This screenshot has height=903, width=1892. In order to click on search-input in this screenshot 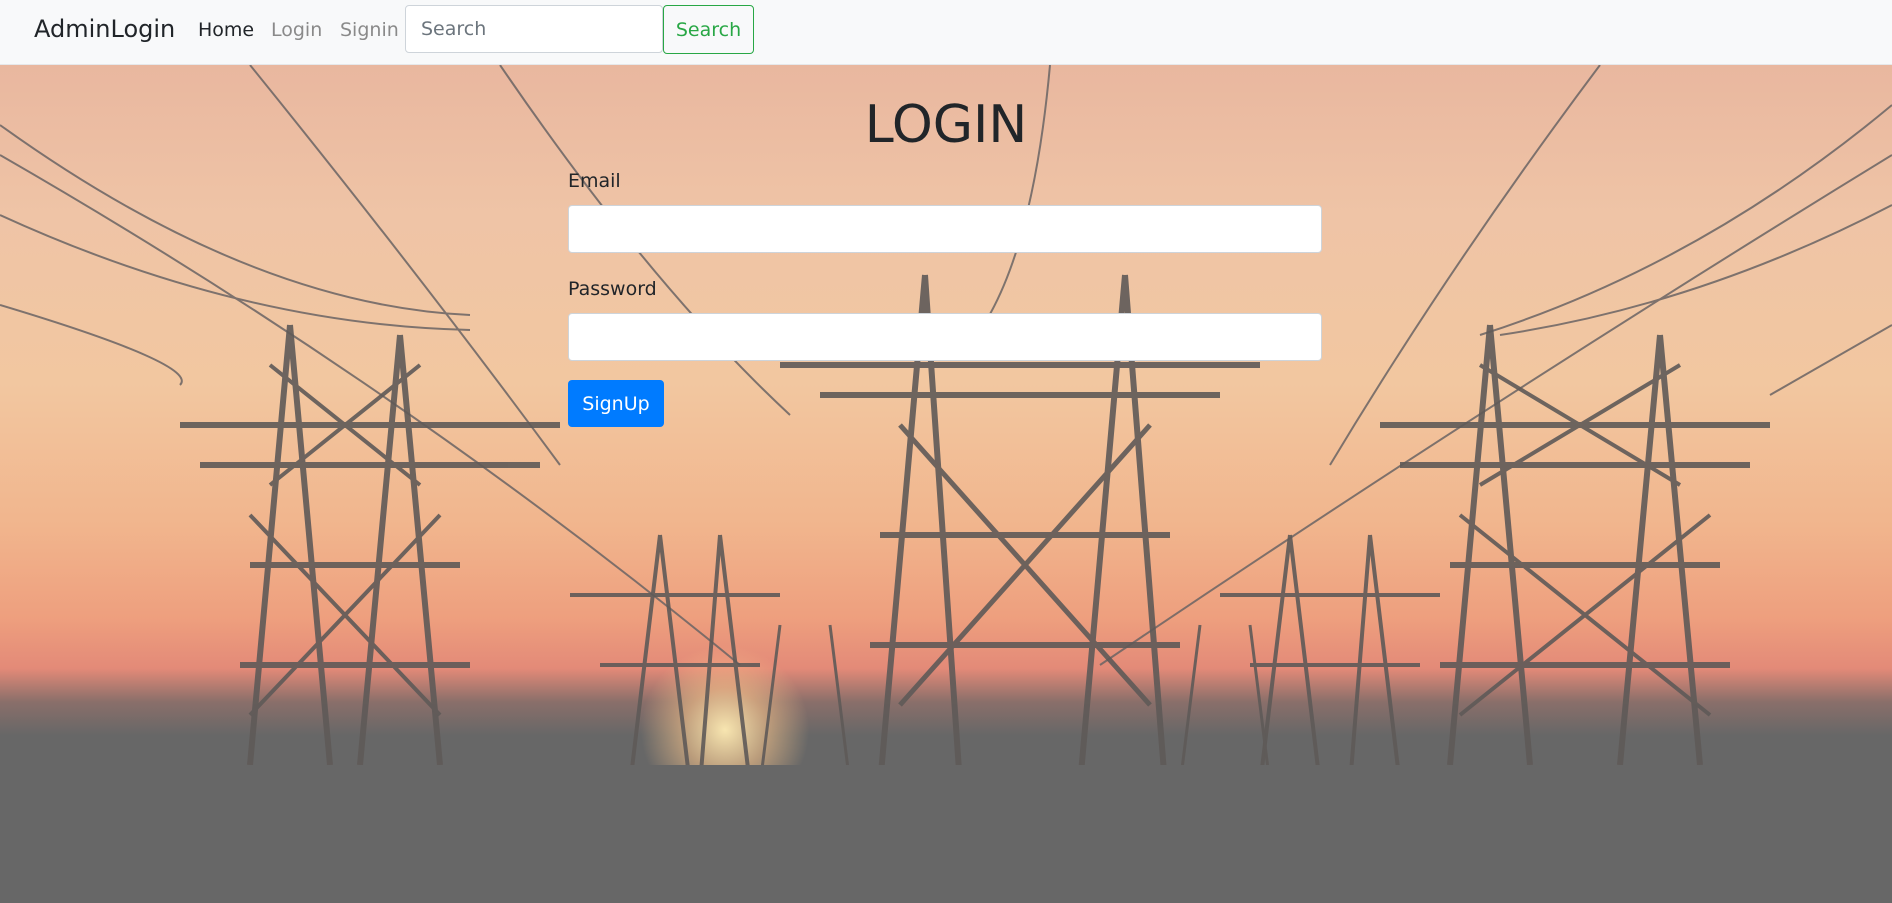, I will do `click(534, 29)`.